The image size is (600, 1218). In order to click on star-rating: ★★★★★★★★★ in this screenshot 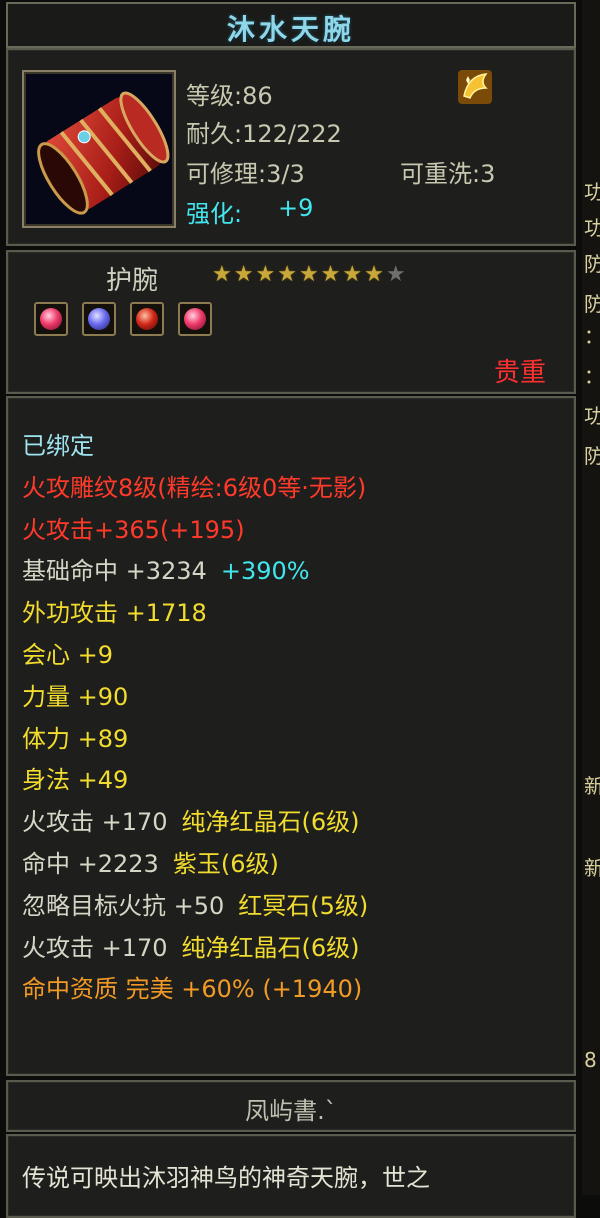, I will do `click(310, 274)`.